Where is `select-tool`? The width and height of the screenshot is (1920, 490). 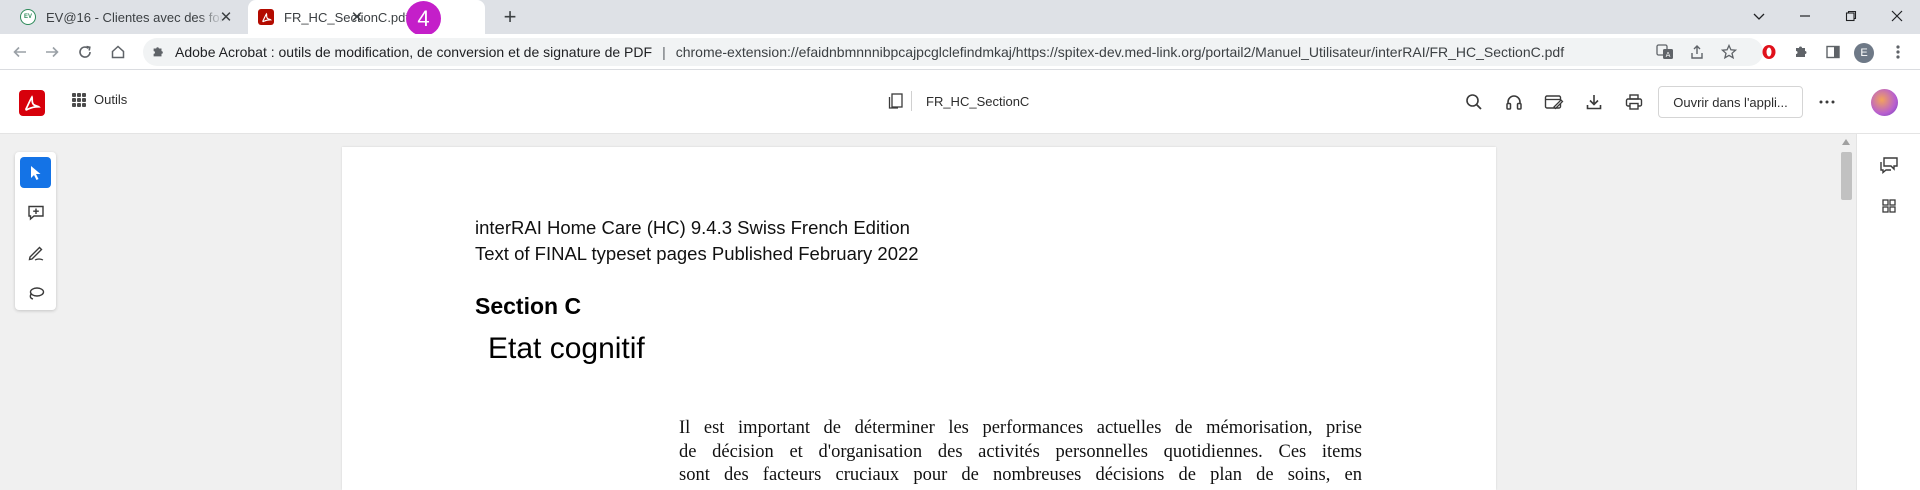 select-tool is located at coordinates (35, 172).